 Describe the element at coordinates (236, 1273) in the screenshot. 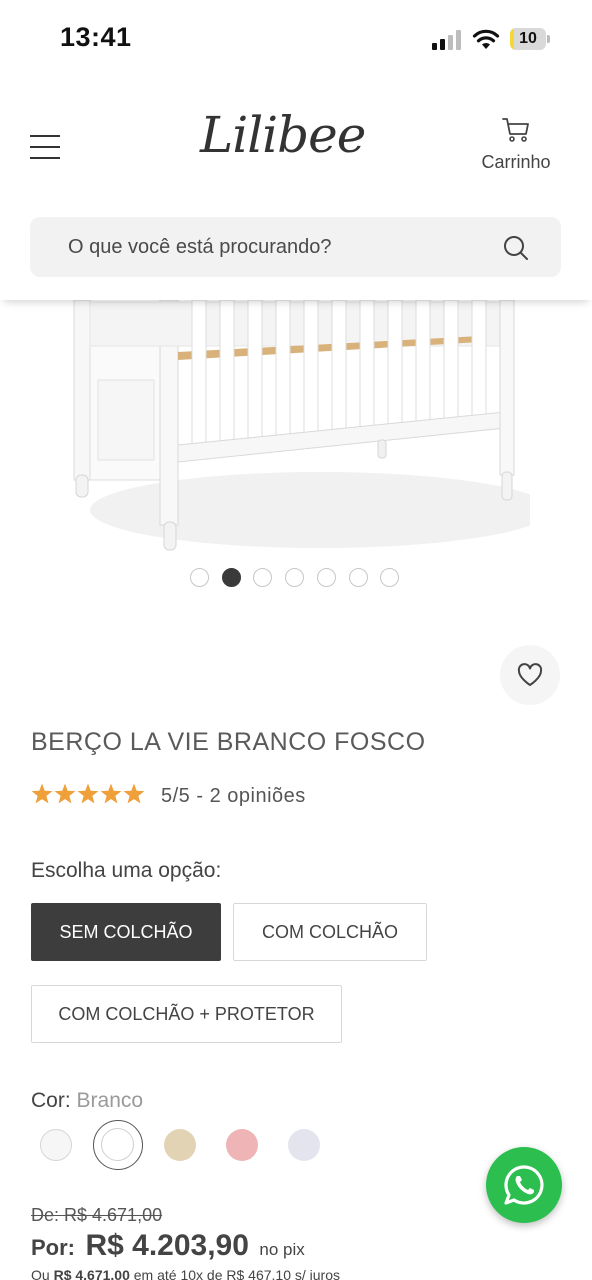

I see `installments-detail: em até 10x de R$ 467,10 s/ juros` at that location.